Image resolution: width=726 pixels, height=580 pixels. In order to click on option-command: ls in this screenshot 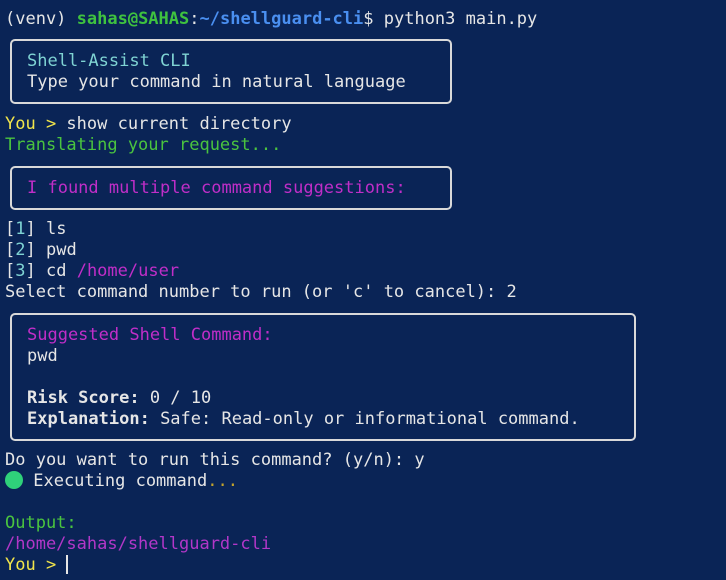, I will do `click(56, 229)`.